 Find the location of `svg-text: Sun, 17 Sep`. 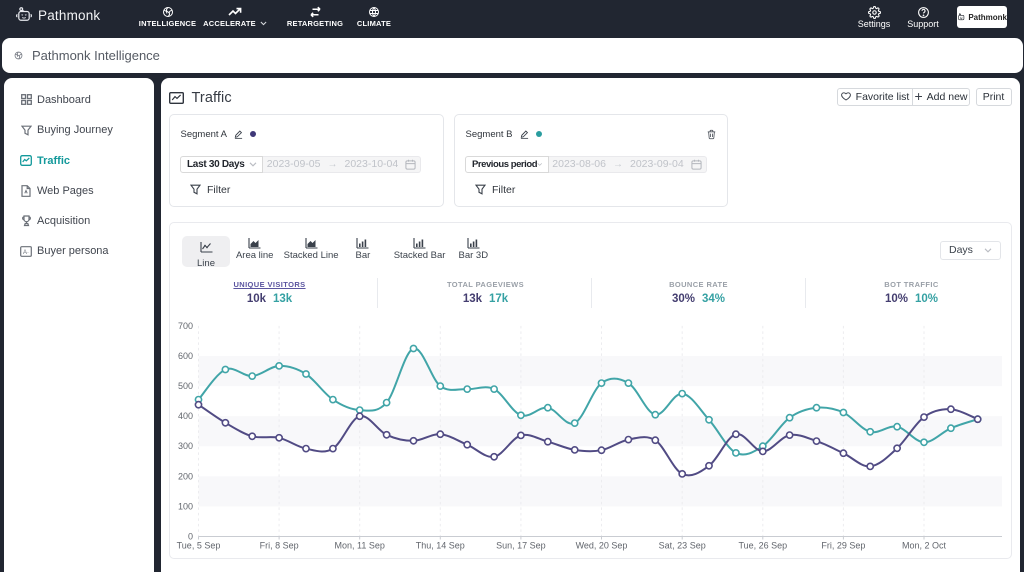

svg-text: Sun, 17 Sep is located at coordinates (521, 546).